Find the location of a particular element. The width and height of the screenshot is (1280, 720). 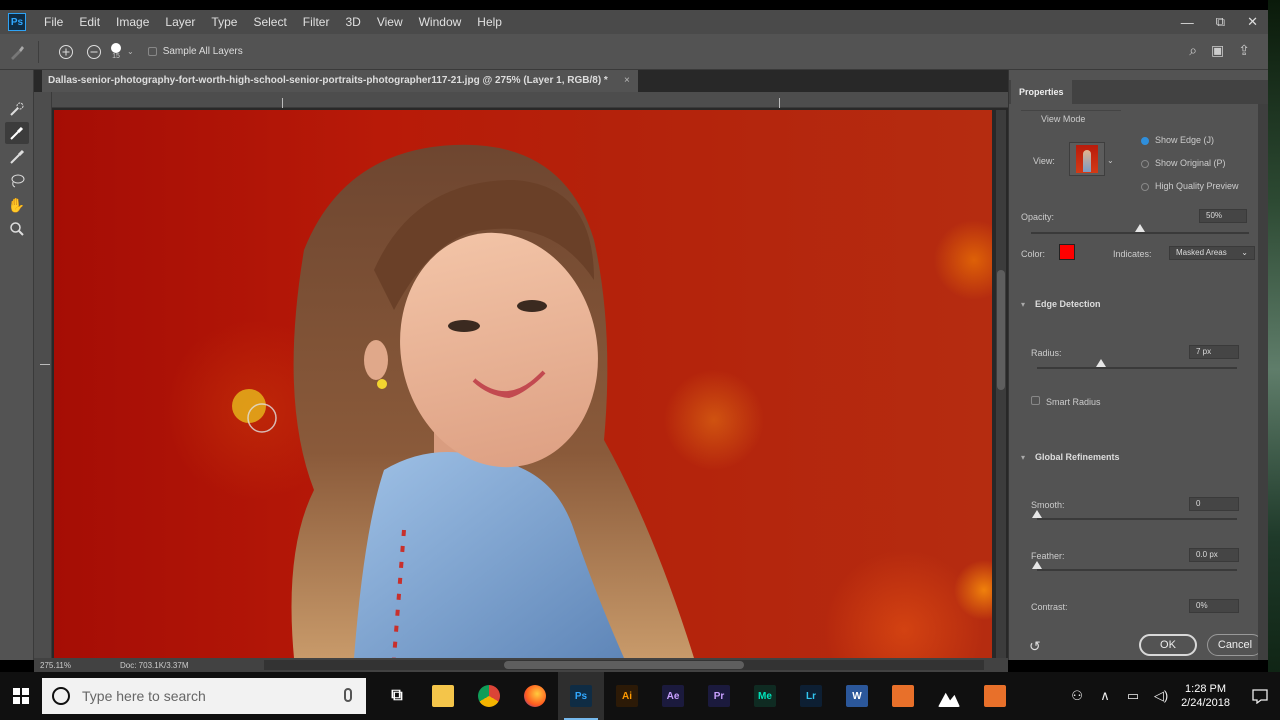

horizontal-scroll-thumb is located at coordinates (624, 665).